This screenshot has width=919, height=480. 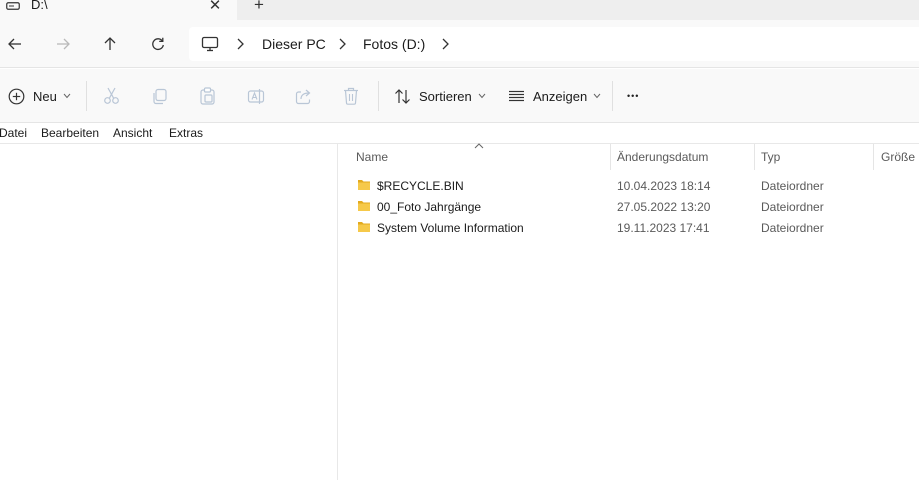 What do you see at coordinates (210, 44) in the screenshot?
I see `computer-icon` at bounding box center [210, 44].